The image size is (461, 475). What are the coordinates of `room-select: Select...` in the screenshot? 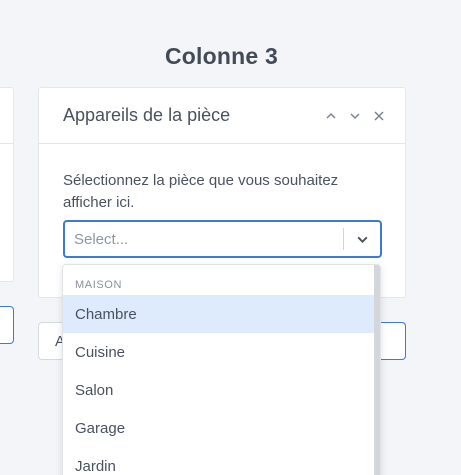 It's located at (222, 239).